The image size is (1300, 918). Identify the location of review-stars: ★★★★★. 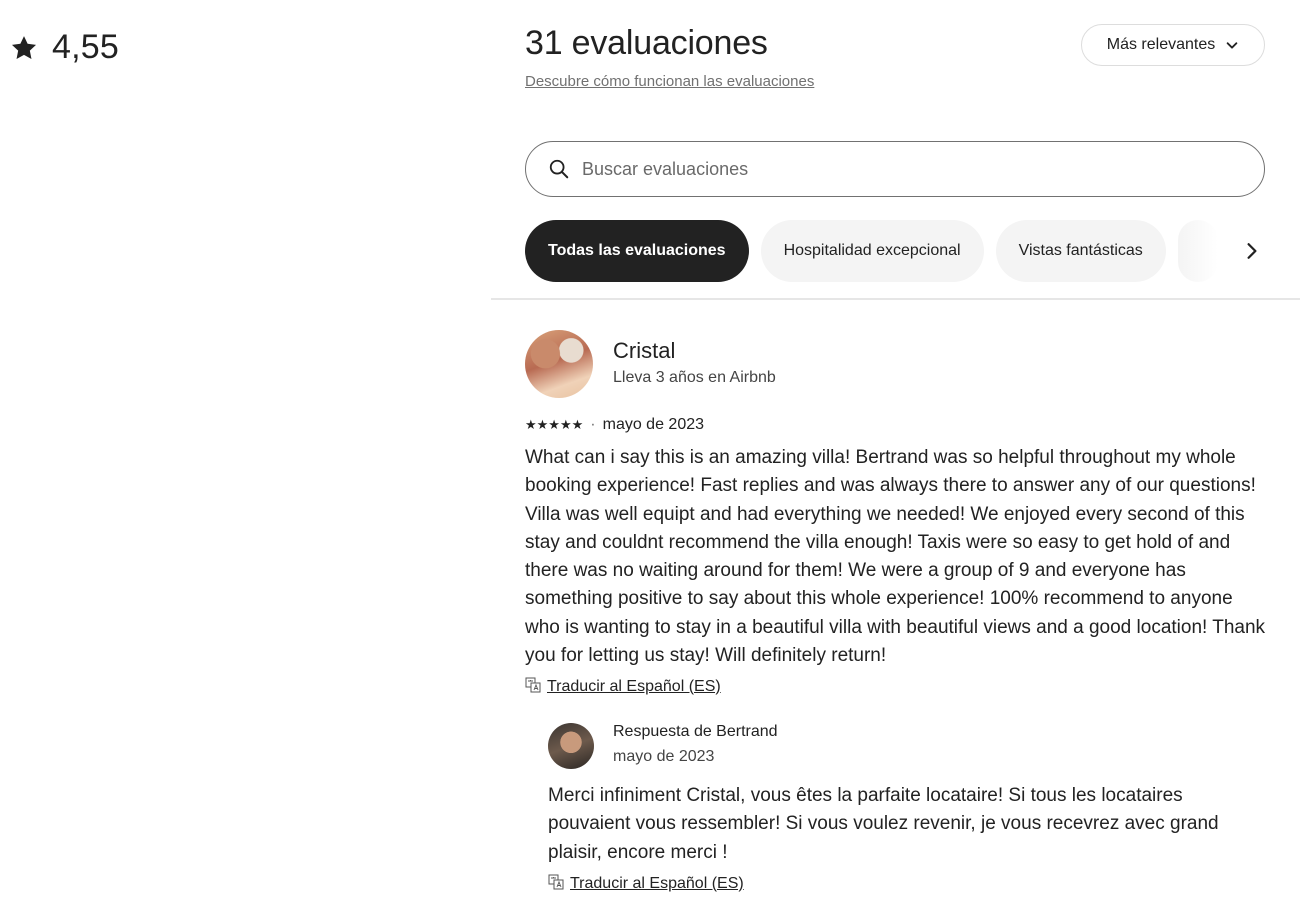
(554, 424).